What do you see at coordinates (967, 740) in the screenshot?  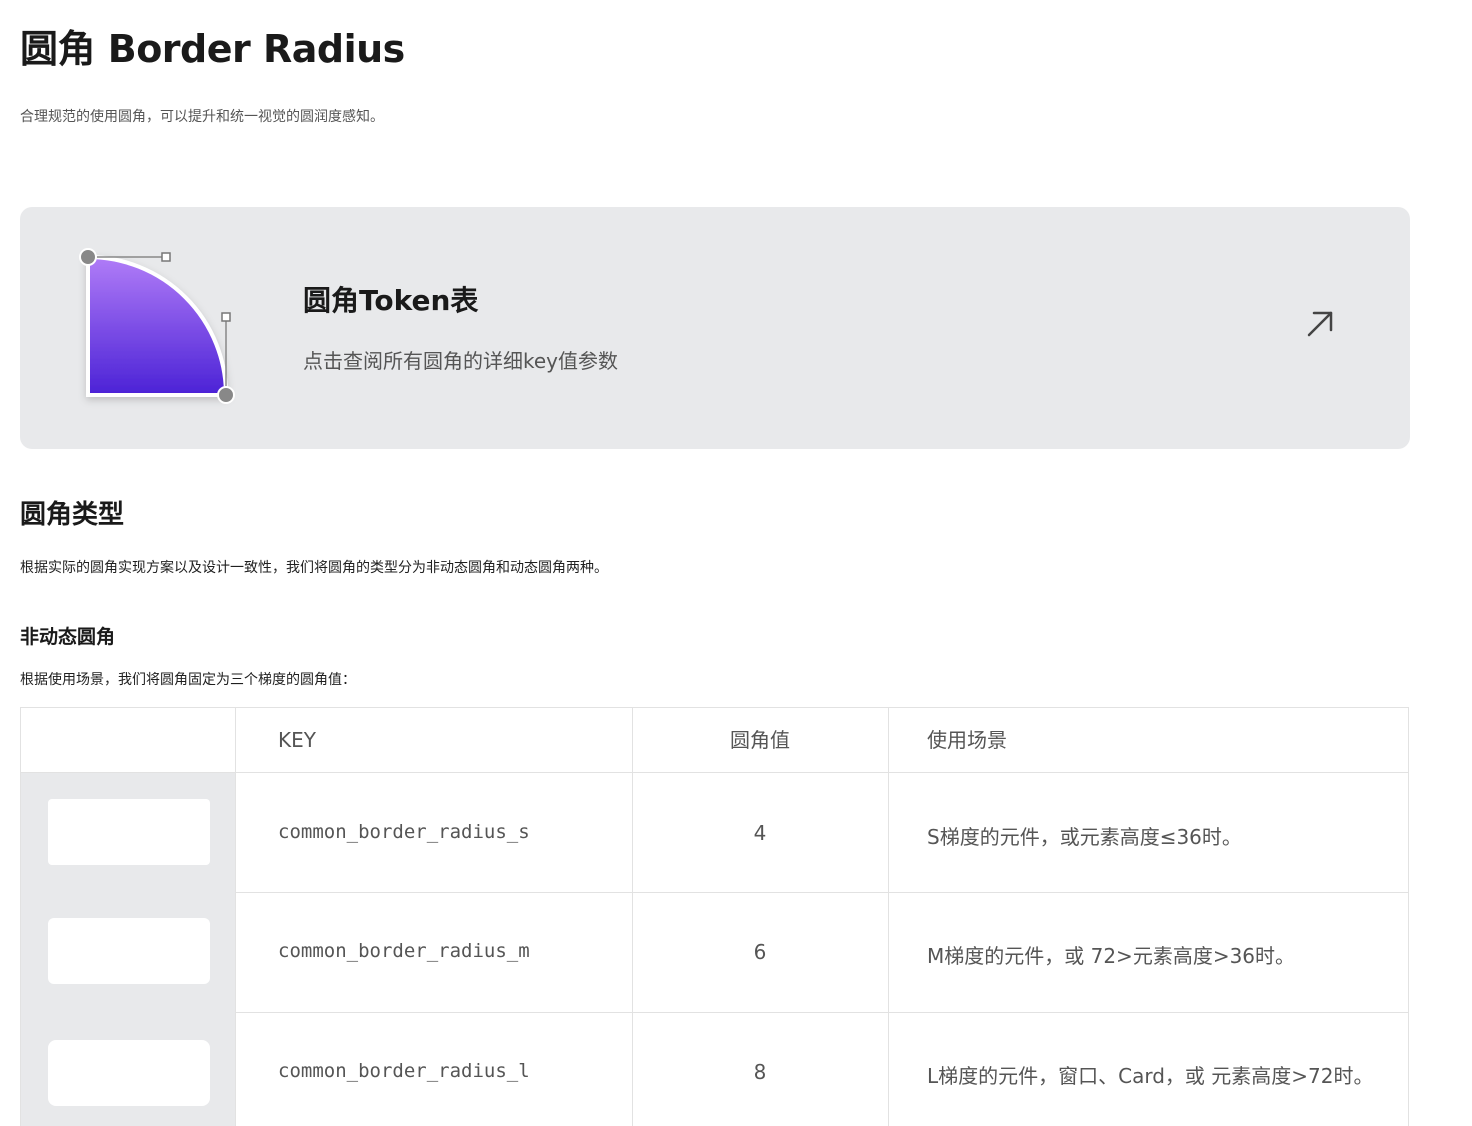 I see `header-usage: 使用场景` at bounding box center [967, 740].